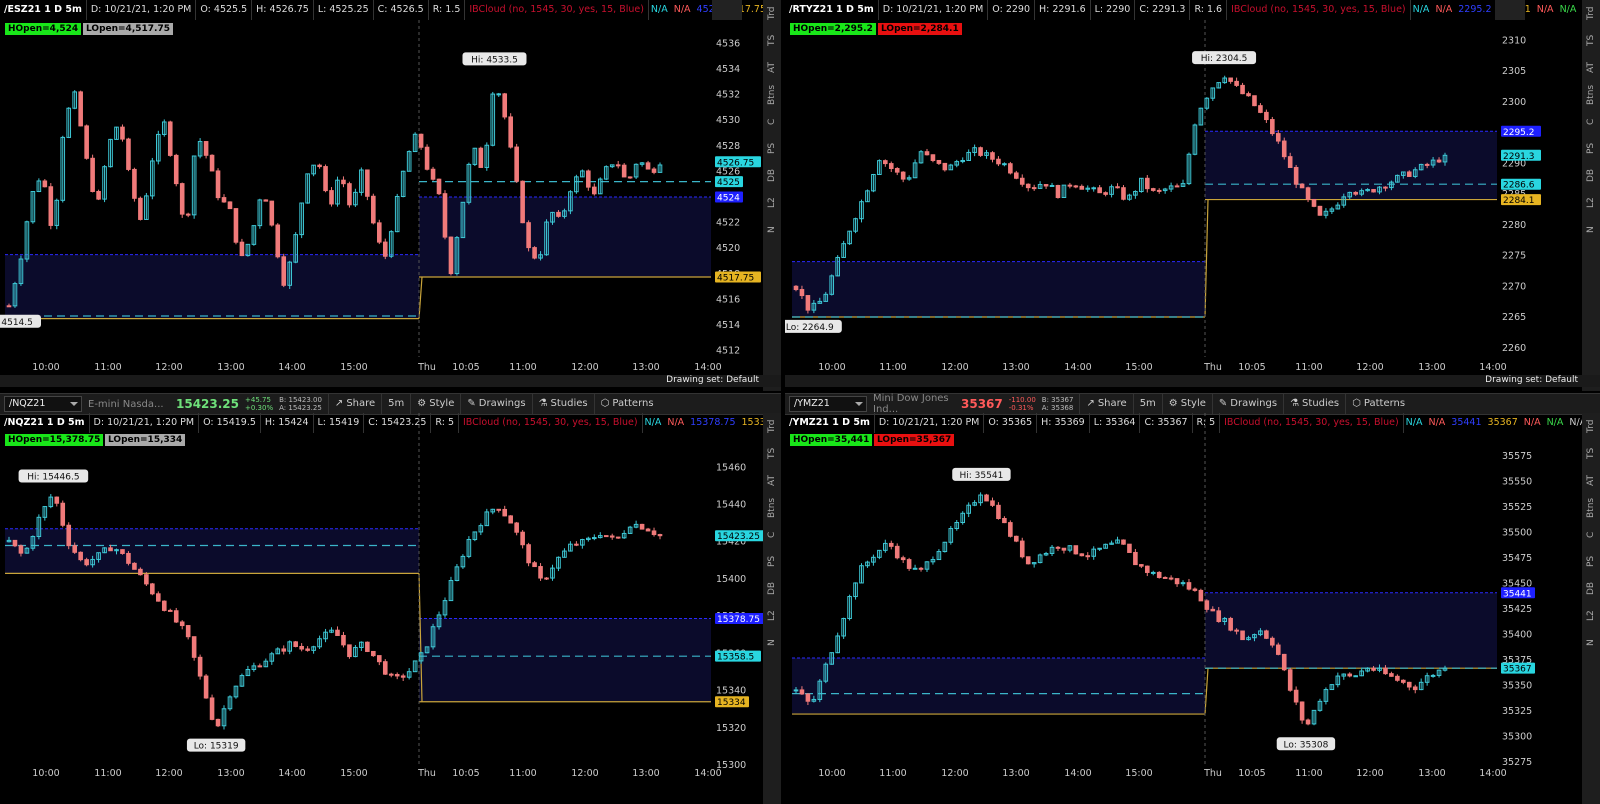 The height and width of the screenshot is (804, 1600). I want to click on y-tick-label: 15460, so click(731, 467).